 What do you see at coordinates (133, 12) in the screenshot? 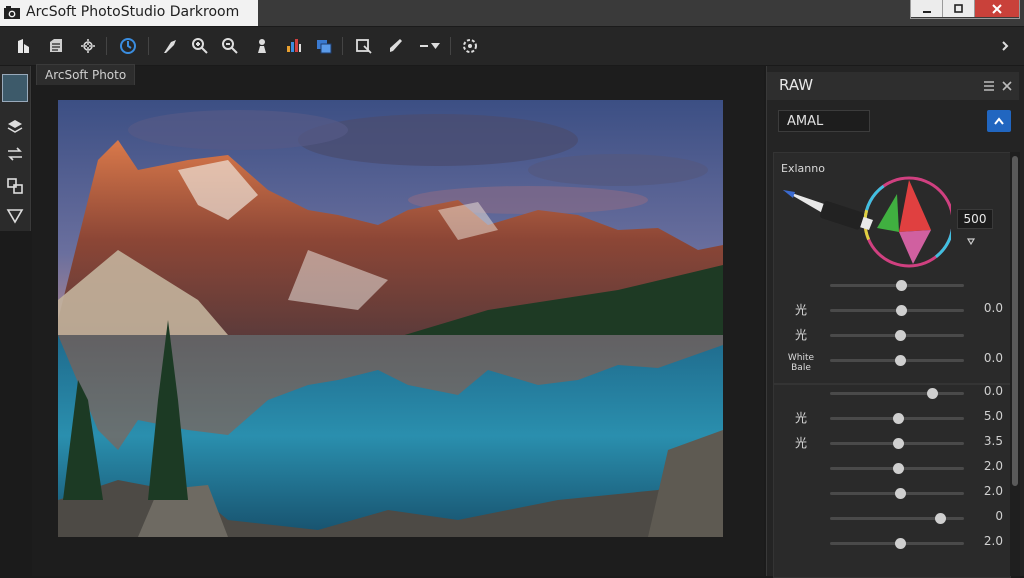
I see `window-title: ArcSoft PhotoStudio Darkroom` at bounding box center [133, 12].